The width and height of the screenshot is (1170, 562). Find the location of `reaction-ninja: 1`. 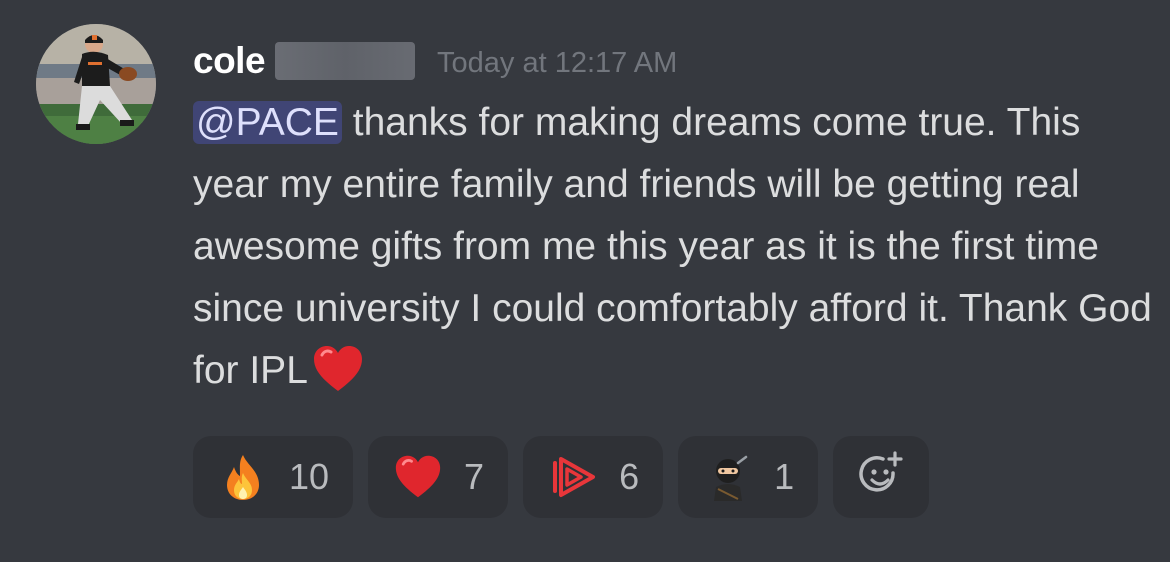

reaction-ninja: 1 is located at coordinates (748, 477).